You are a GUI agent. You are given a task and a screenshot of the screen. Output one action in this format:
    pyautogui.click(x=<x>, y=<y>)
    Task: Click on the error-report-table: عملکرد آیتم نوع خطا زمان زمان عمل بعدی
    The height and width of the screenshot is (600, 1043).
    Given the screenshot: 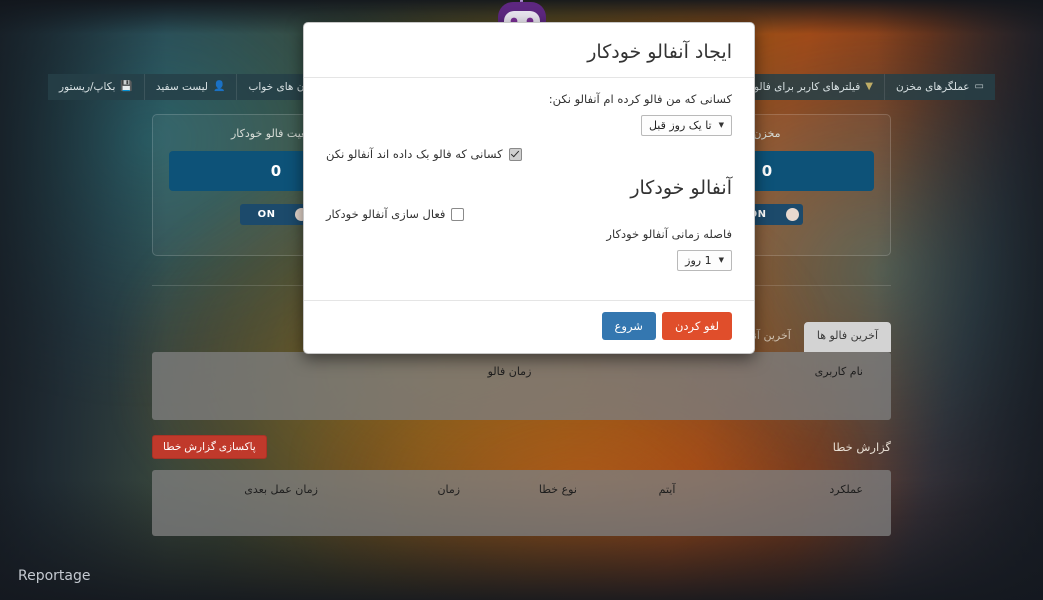 What is the action you would take?
    pyautogui.click(x=521, y=503)
    